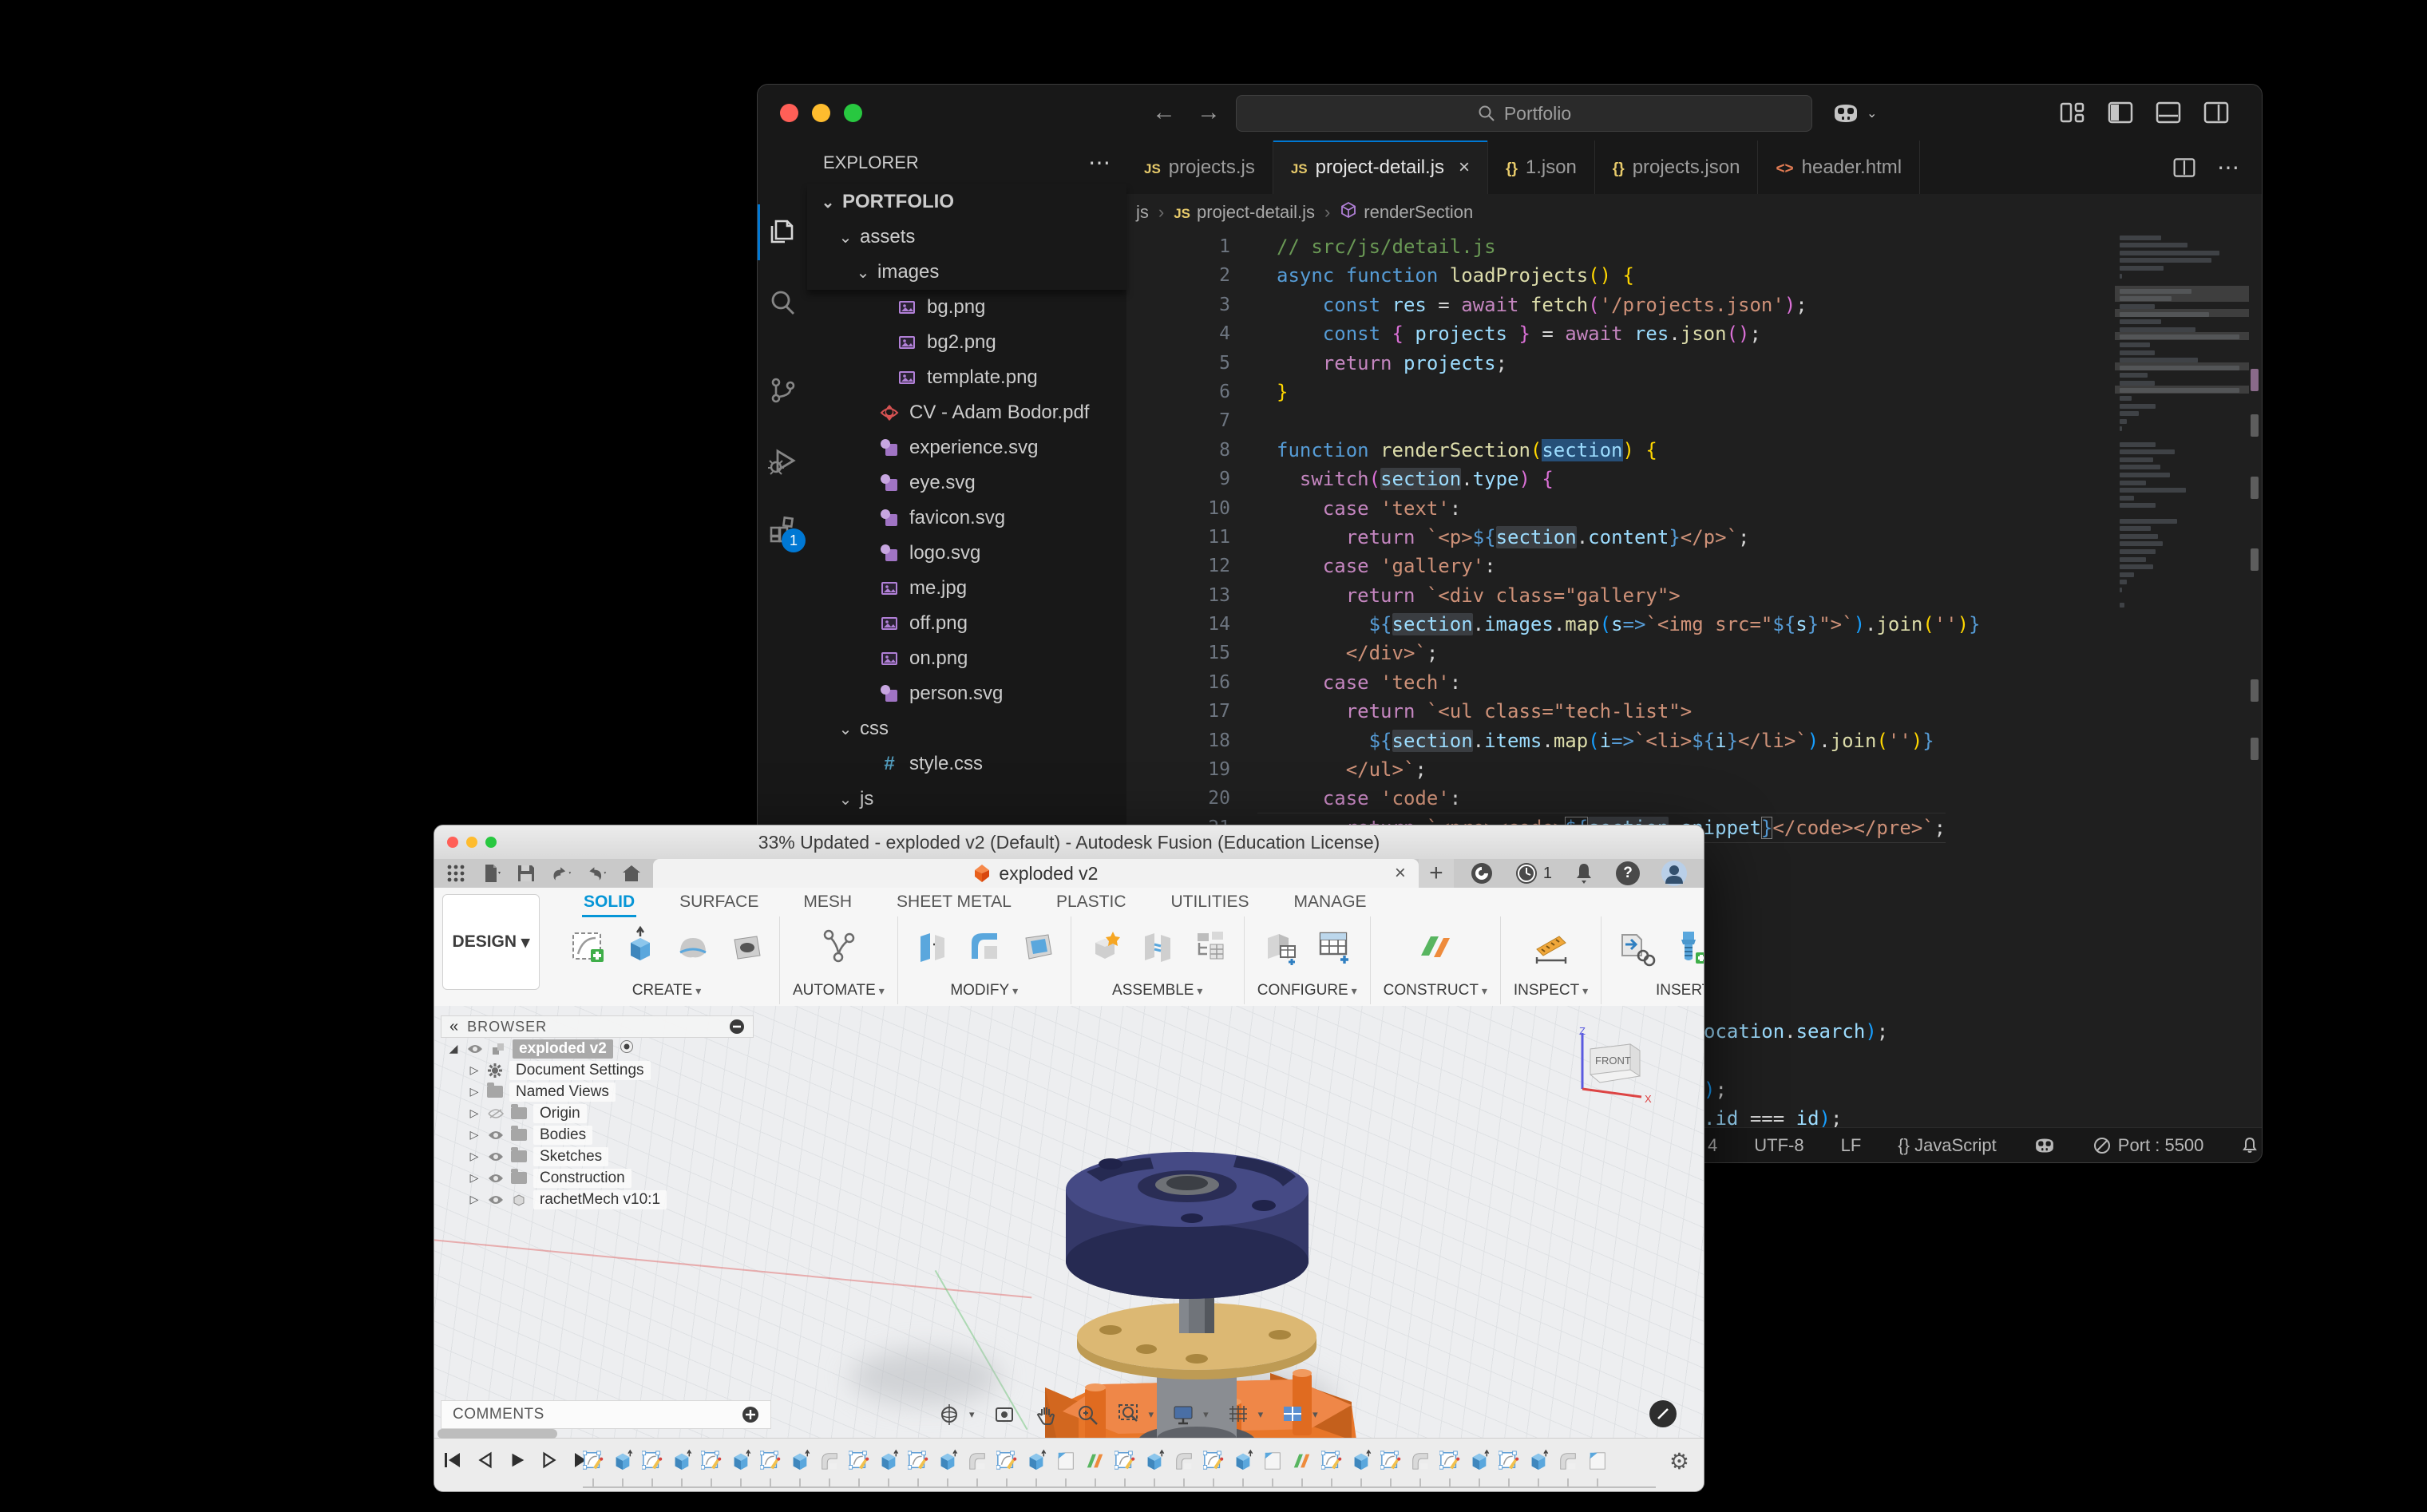  Describe the element at coordinates (2216, 112) in the screenshot. I see `toggle-secondary-sidebar-icon` at that location.